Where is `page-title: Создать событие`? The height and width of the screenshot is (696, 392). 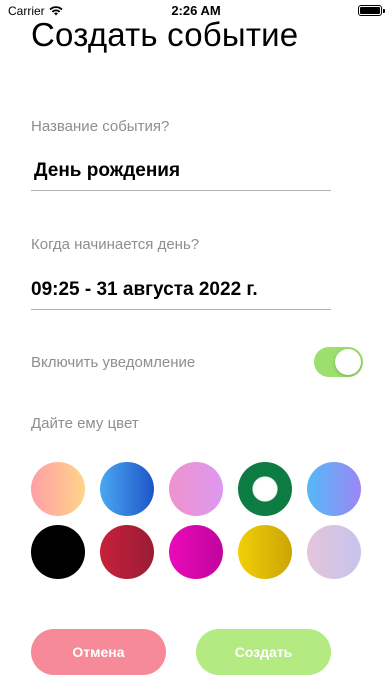 page-title: Создать событие is located at coordinates (165, 34).